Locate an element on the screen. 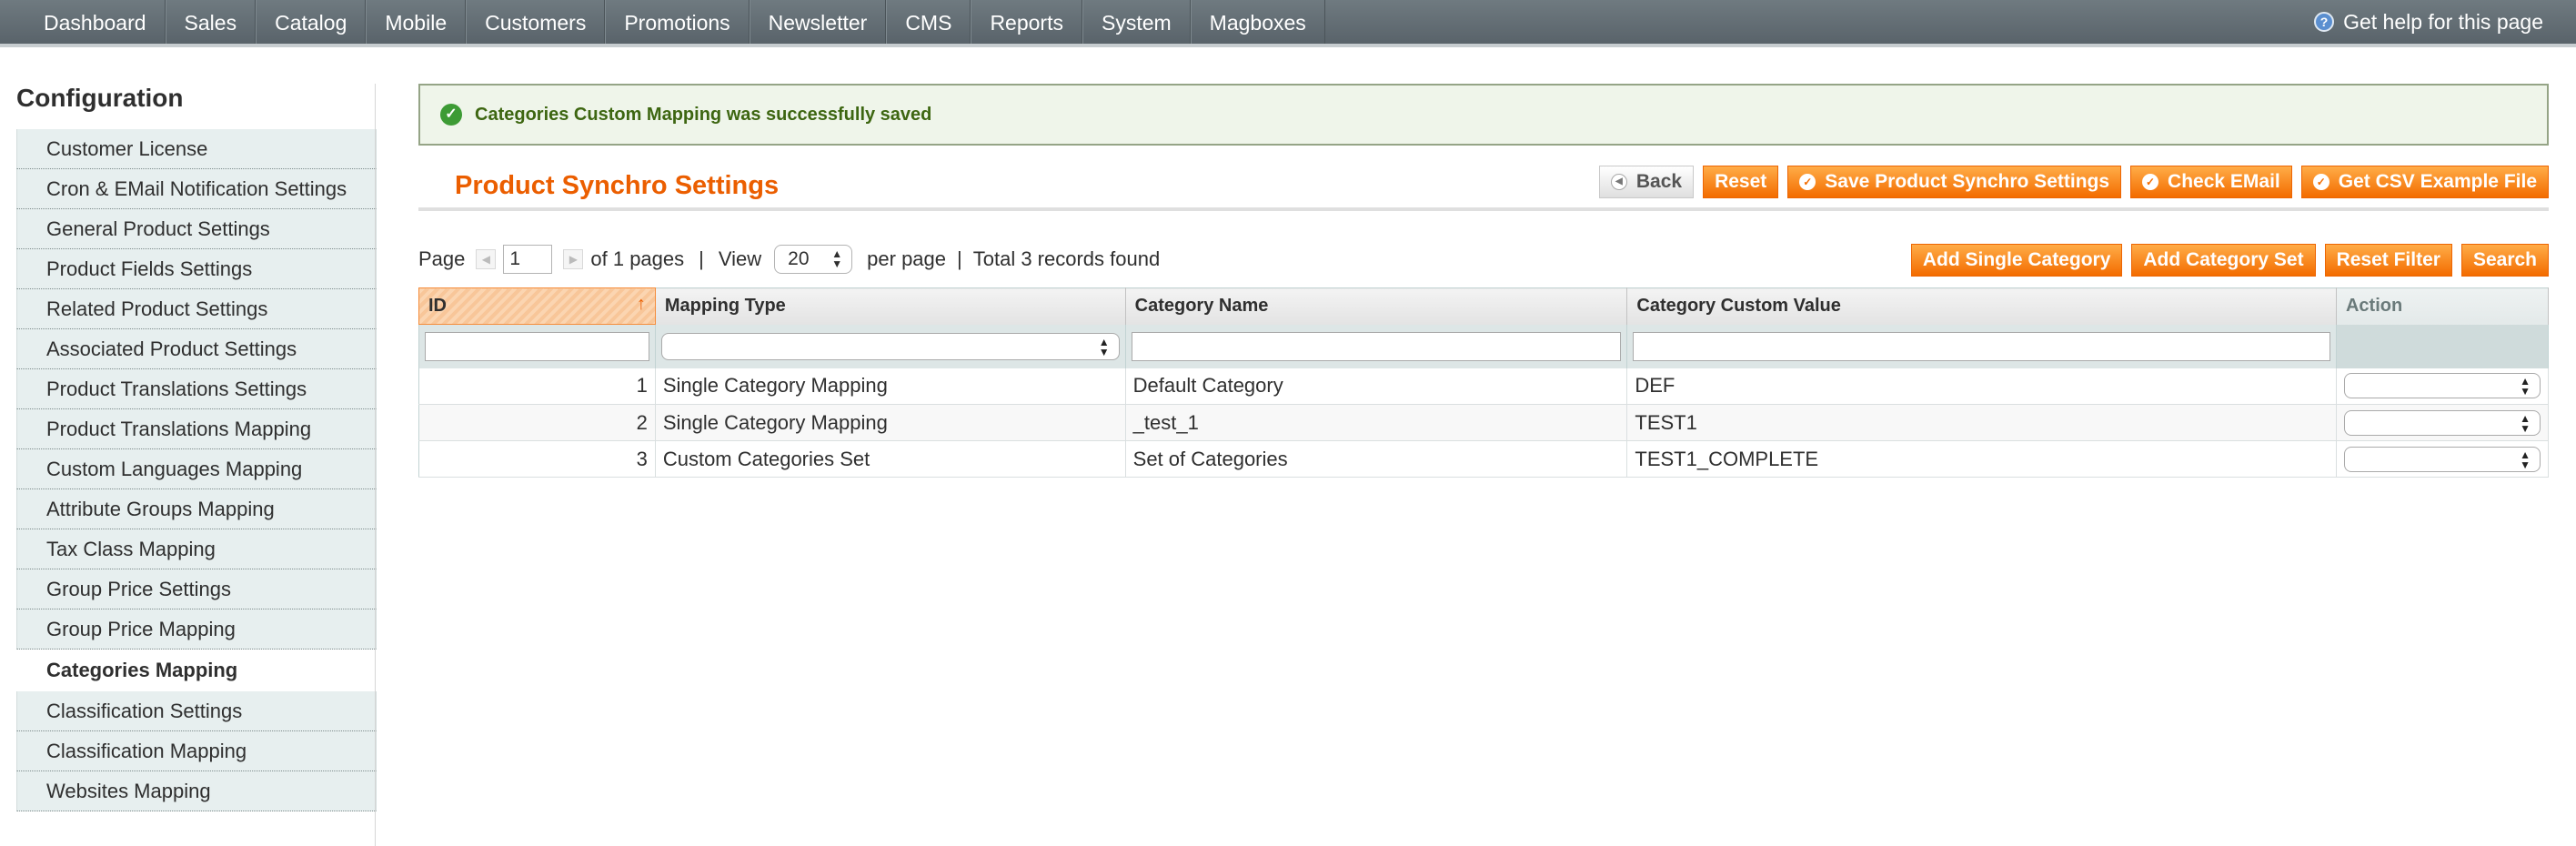 The width and height of the screenshot is (2576, 846). page-label: Page is located at coordinates (442, 258).